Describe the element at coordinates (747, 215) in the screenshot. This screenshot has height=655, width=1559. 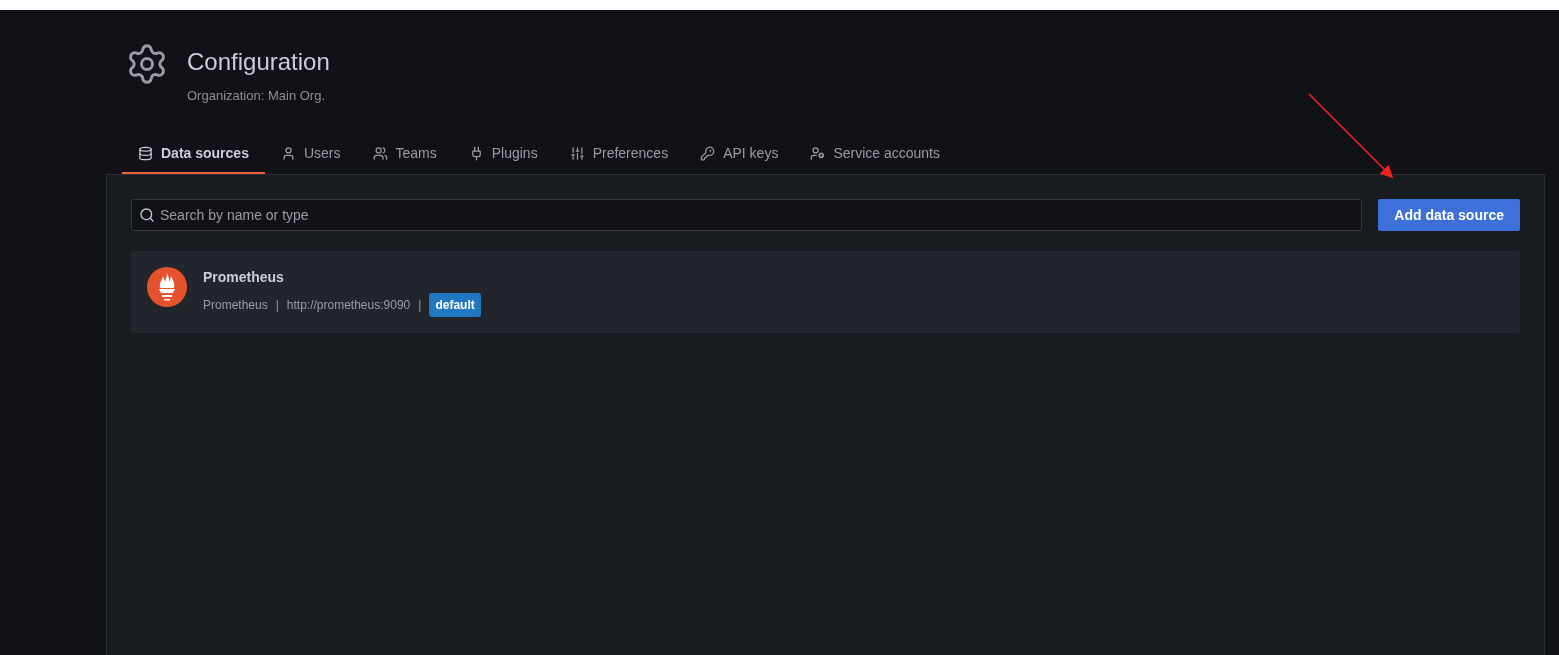
I see `search-field: Search by name or type` at that location.